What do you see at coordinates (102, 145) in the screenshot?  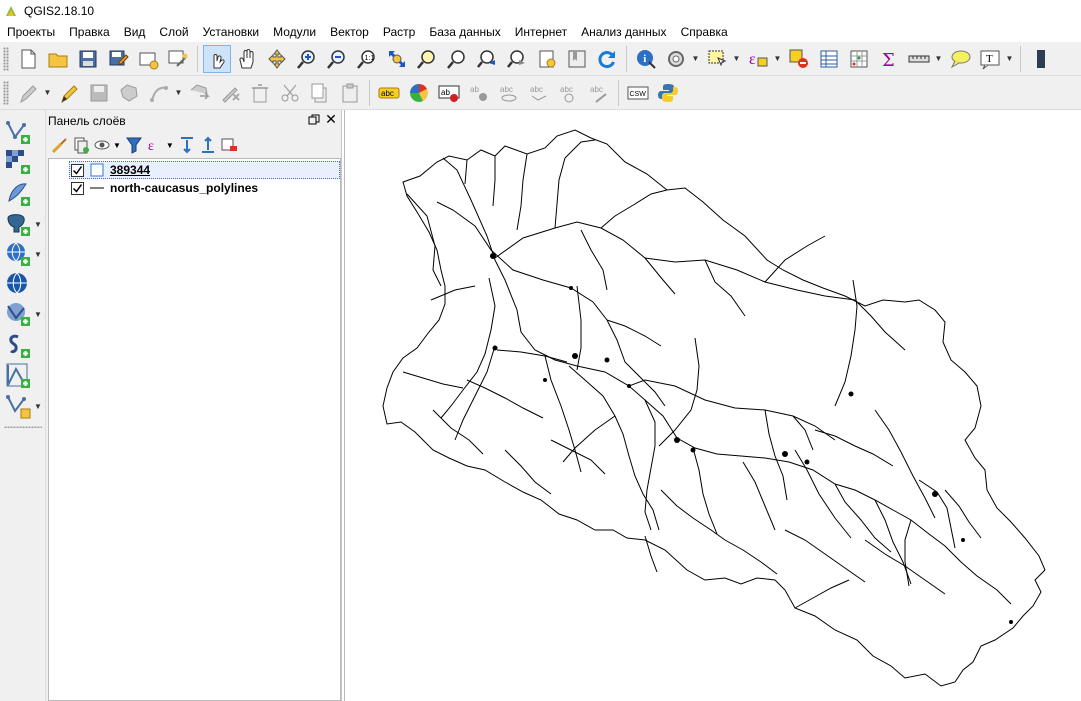 I see `filter-legend-icon` at bounding box center [102, 145].